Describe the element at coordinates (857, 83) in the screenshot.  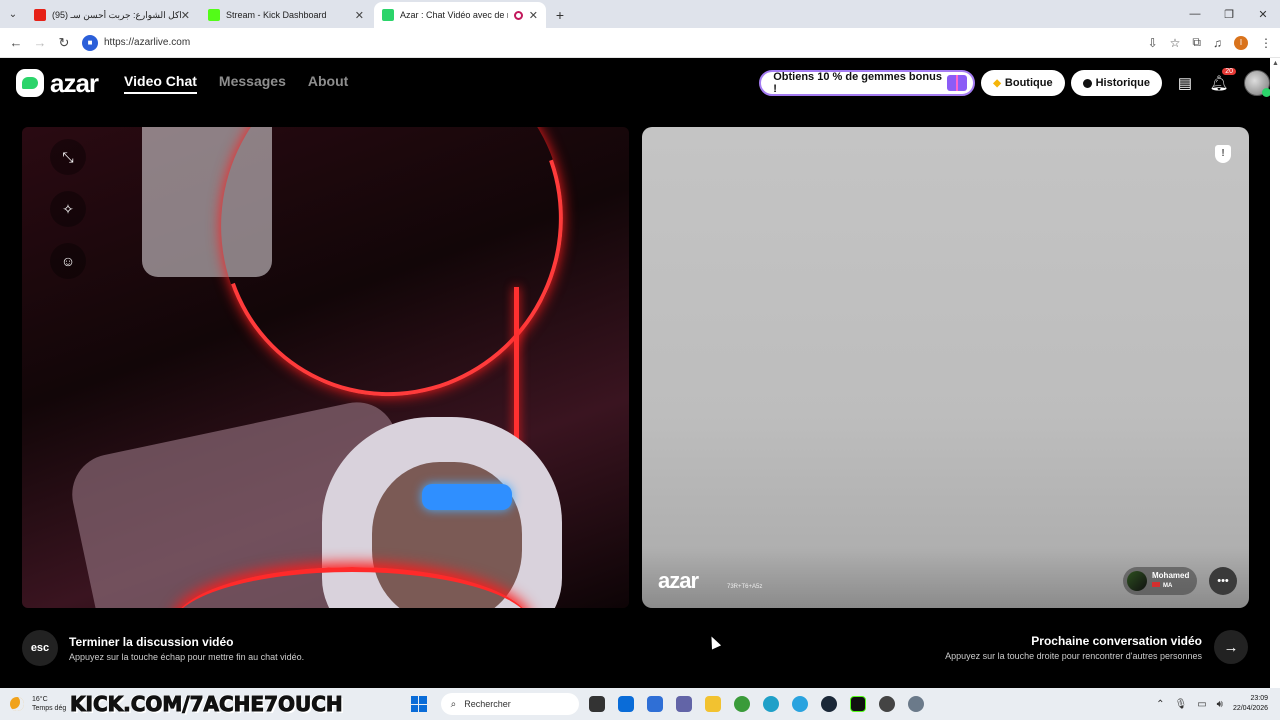
I see `promo-label: Obtiens 10 % de gemmes bonus !` at that location.